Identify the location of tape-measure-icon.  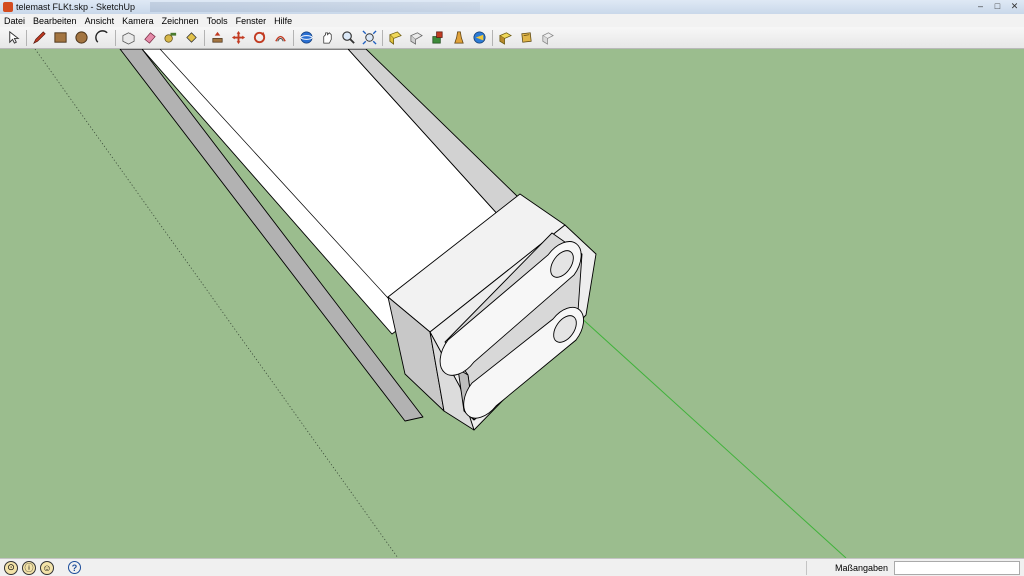
(170, 37).